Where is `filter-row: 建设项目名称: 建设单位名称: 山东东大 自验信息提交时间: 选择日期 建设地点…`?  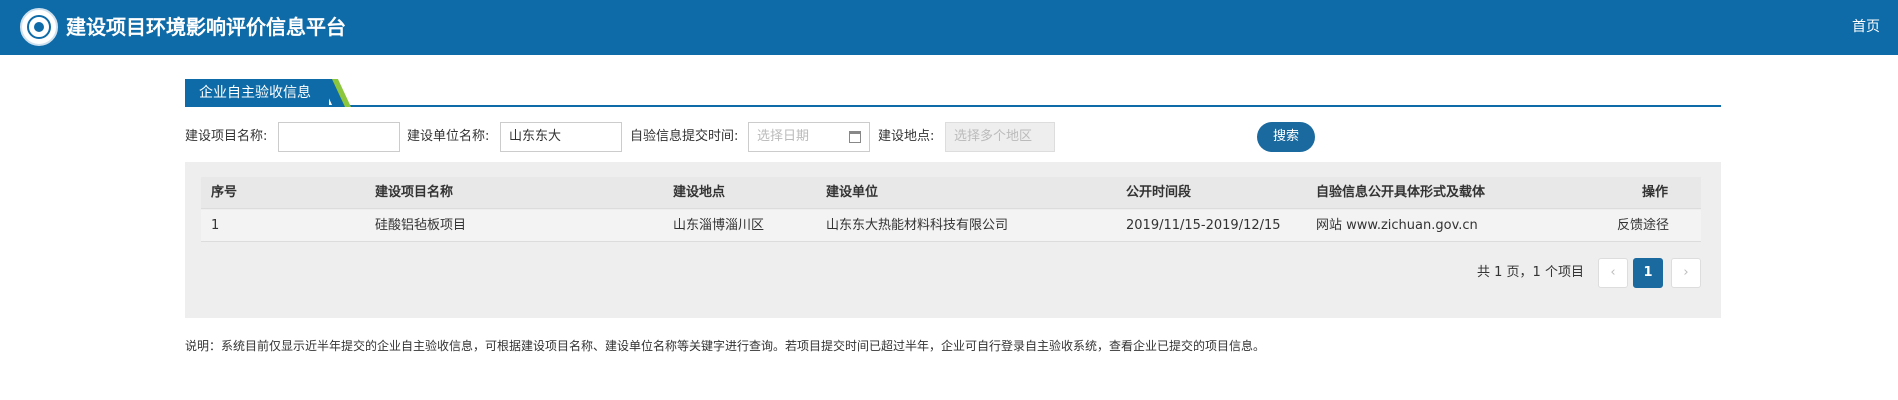 filter-row: 建设项目名称: 建设单位名称: 山东东大 自验信息提交时间: 选择日期 建设地点… is located at coordinates (953, 137).